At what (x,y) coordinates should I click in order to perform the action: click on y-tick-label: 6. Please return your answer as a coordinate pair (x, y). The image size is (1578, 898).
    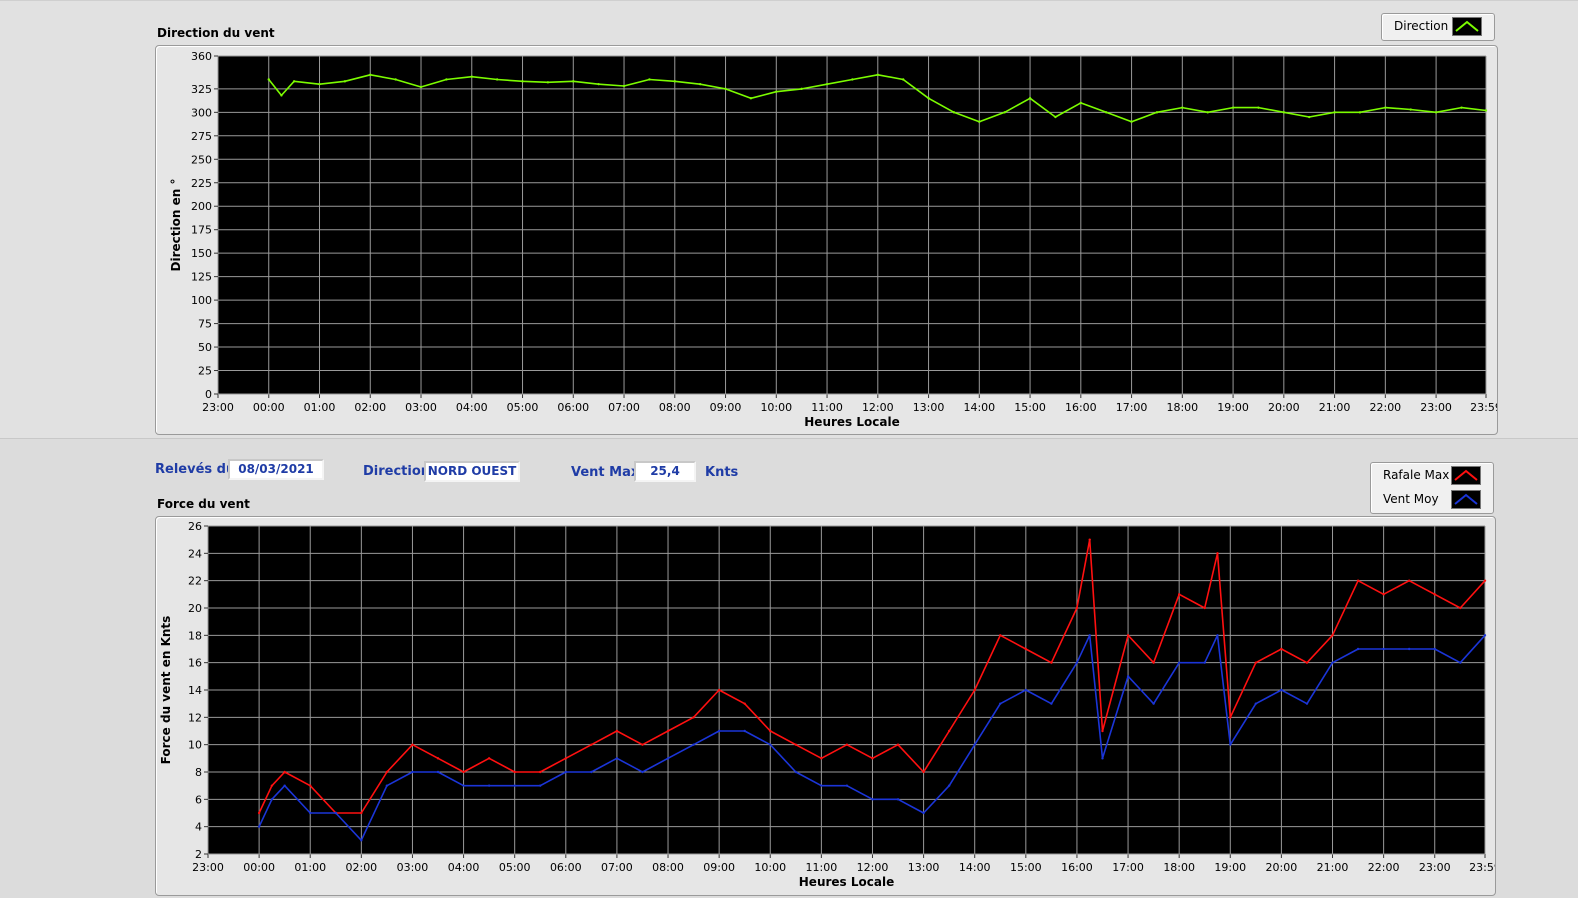
    Looking at the image, I should click on (198, 799).